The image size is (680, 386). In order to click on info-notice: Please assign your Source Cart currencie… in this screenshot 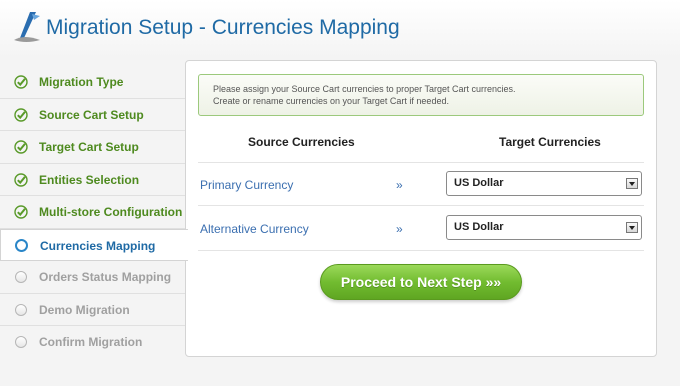, I will do `click(421, 95)`.